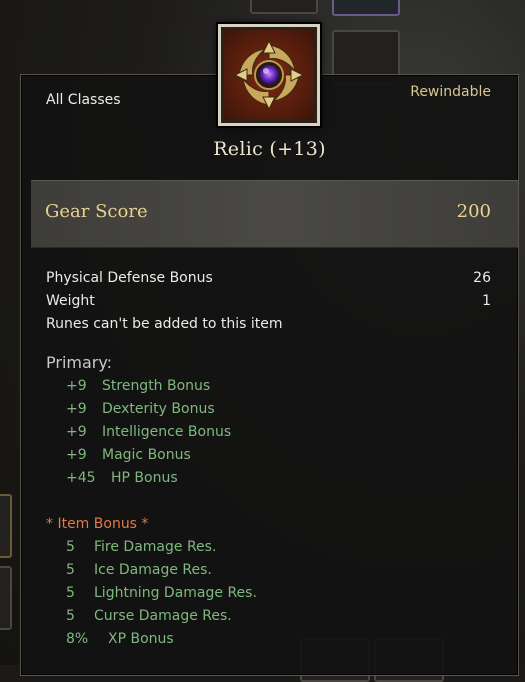  Describe the element at coordinates (96, 211) in the screenshot. I see `gear-score-label: Gear Score` at that location.